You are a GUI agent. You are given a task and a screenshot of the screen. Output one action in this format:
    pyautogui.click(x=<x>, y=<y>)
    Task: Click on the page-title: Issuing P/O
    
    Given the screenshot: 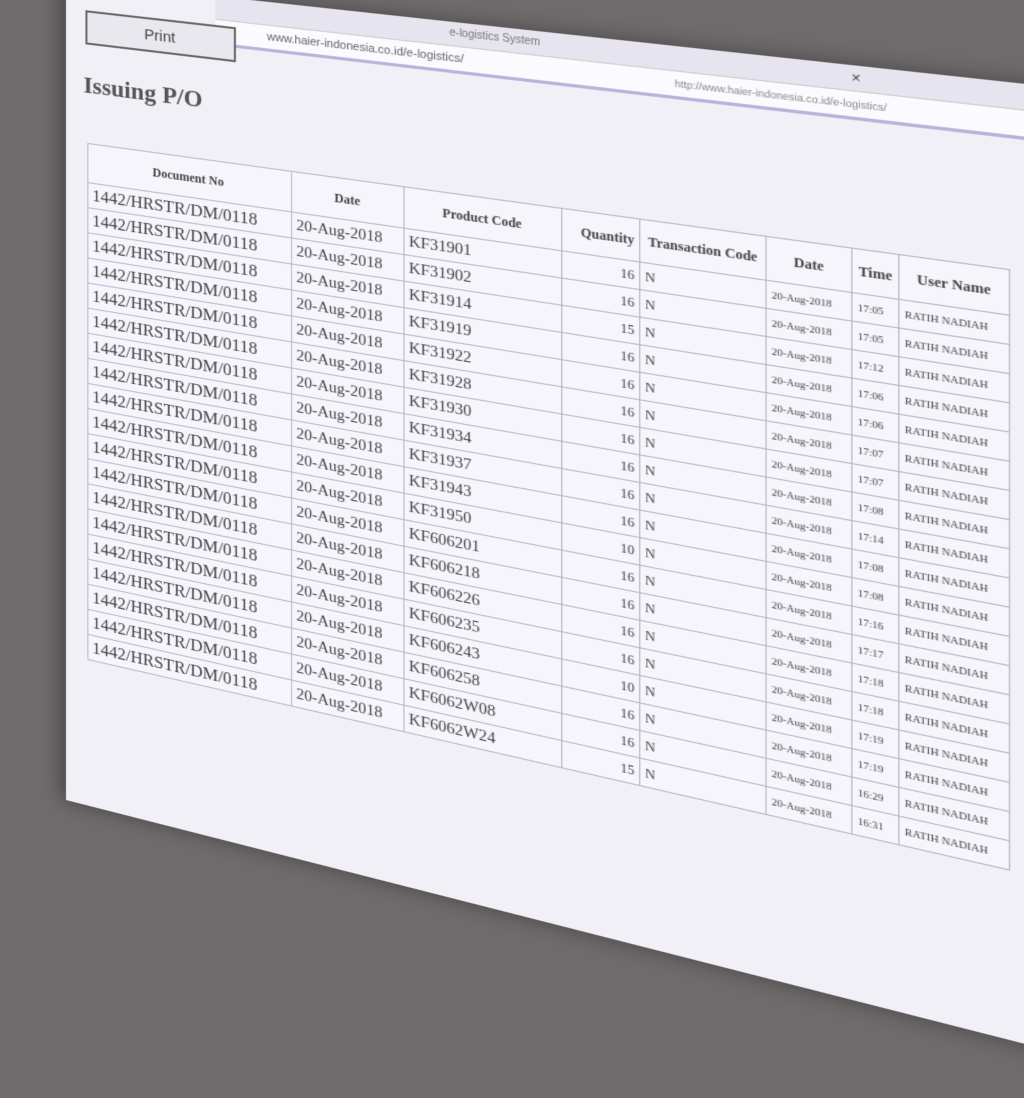 What is the action you would take?
    pyautogui.click(x=143, y=93)
    